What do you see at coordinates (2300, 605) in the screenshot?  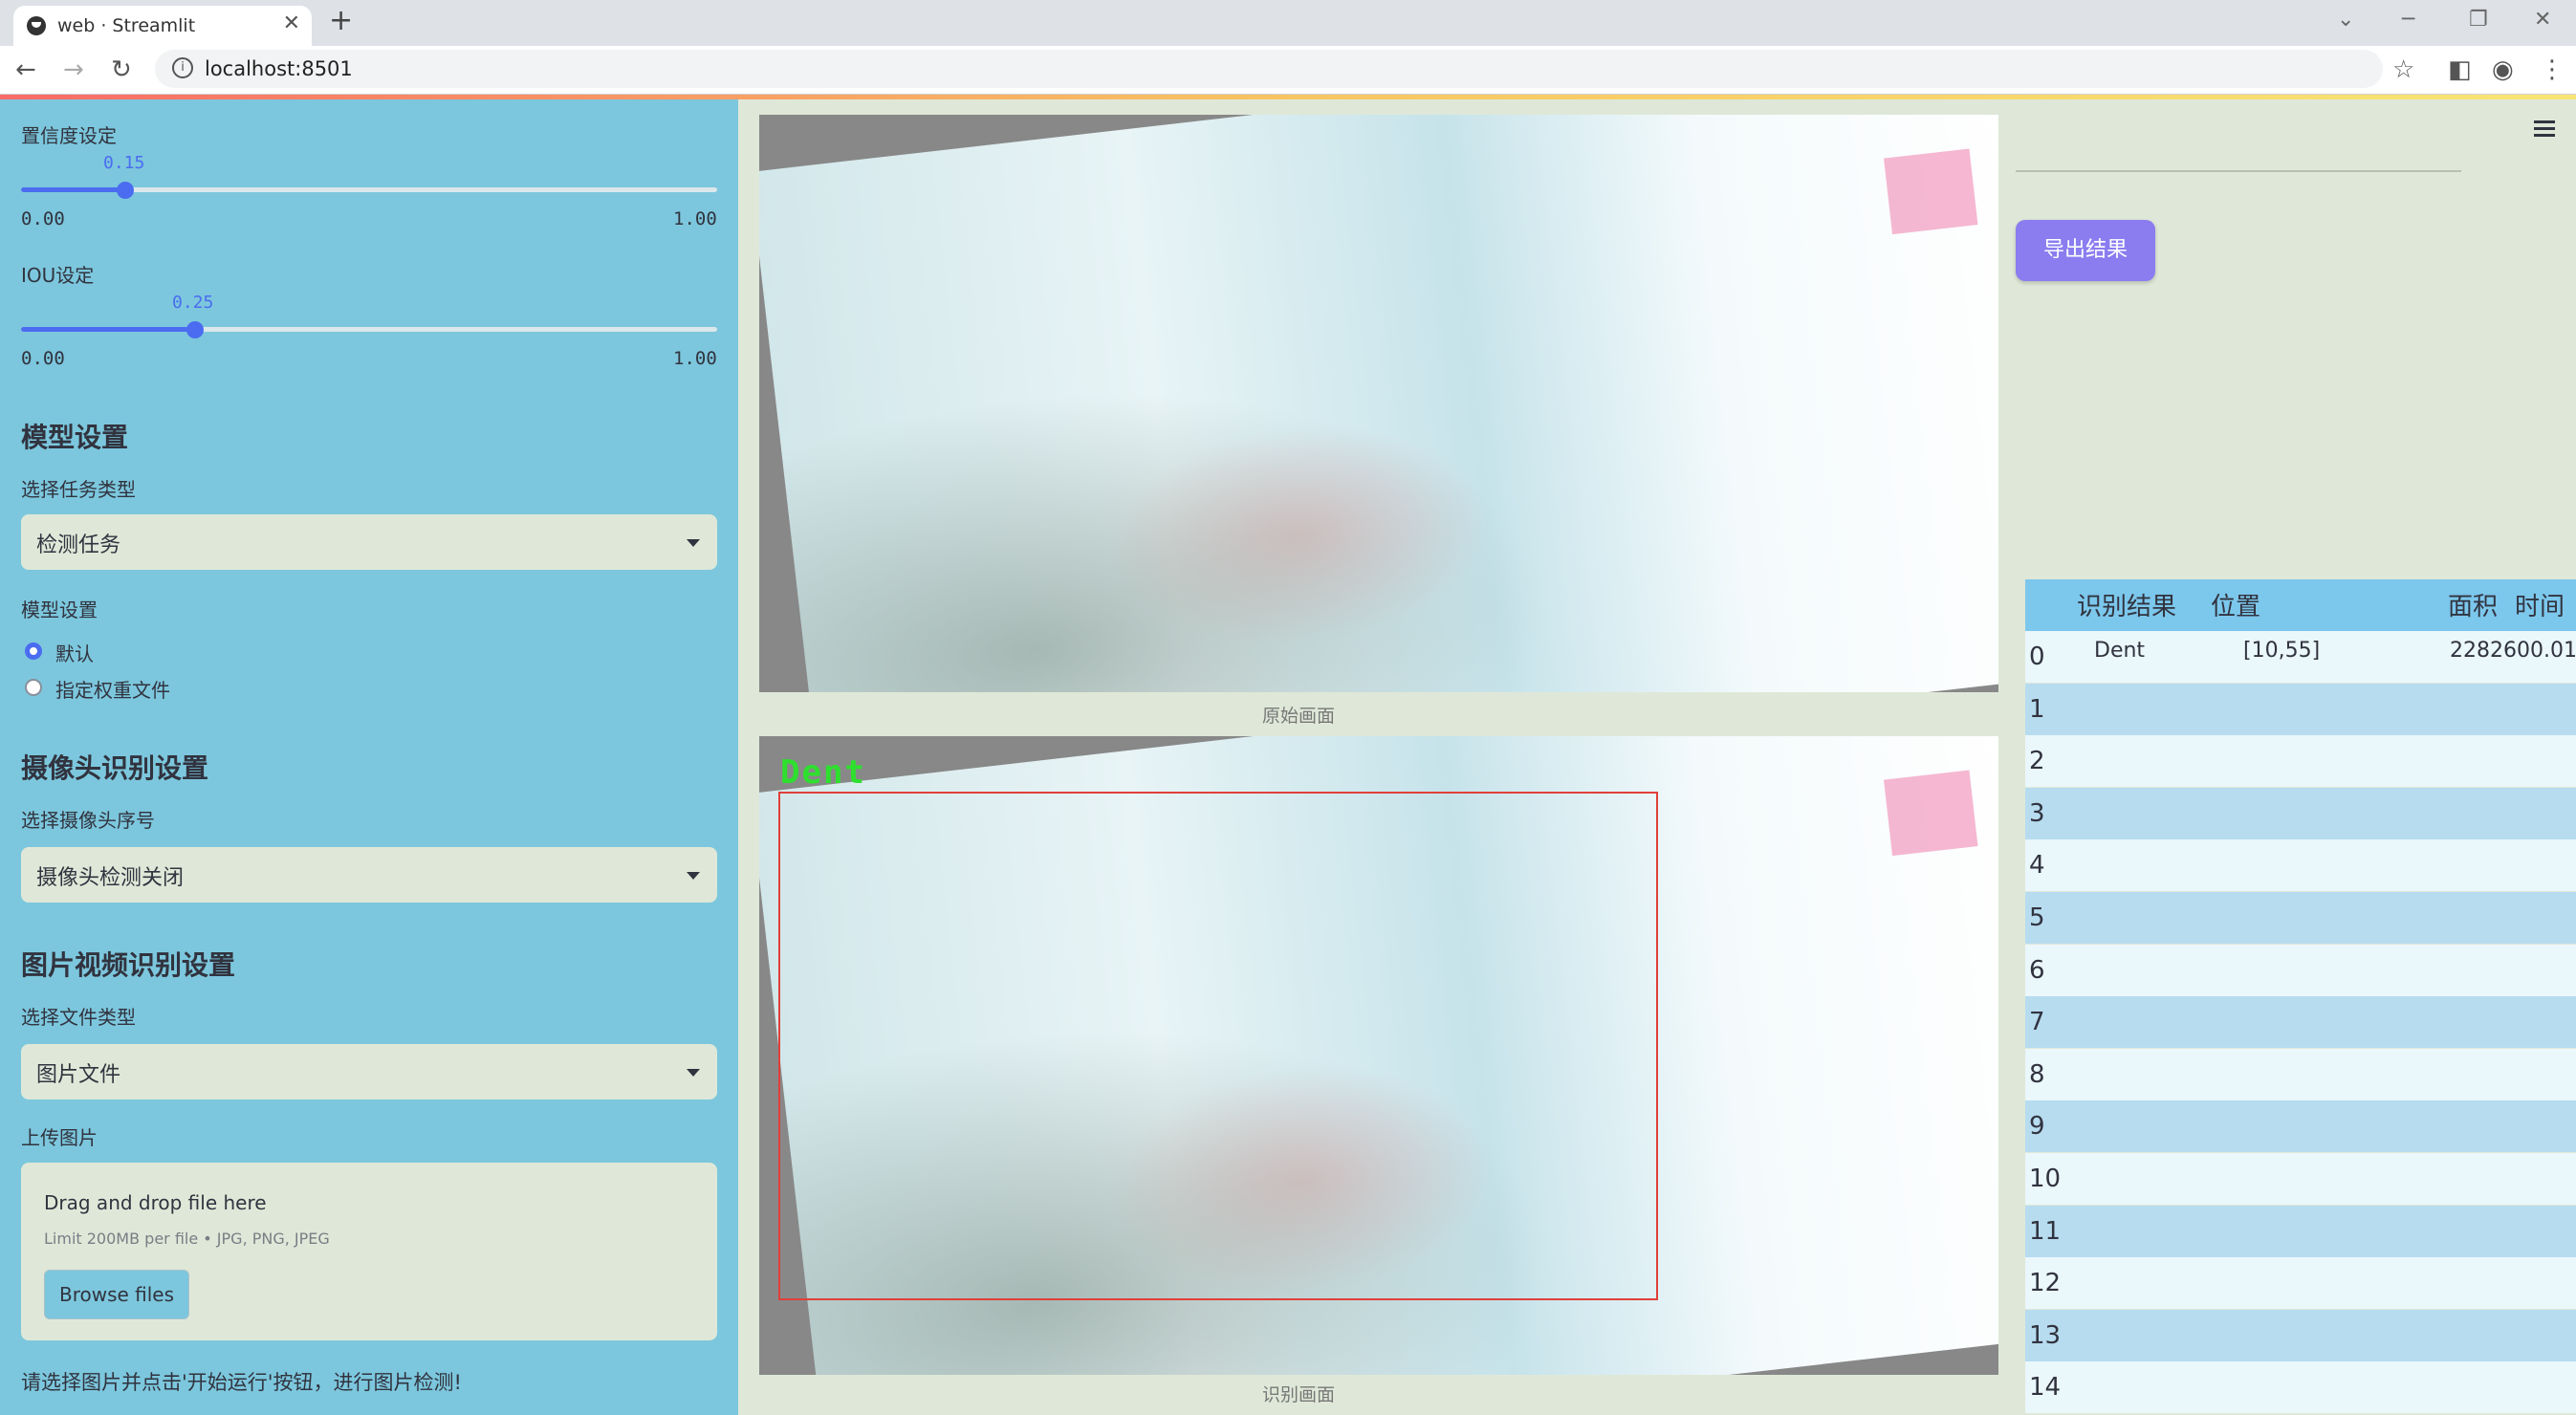 I see `table-header-row: 识别结果 位置 面积 时间` at bounding box center [2300, 605].